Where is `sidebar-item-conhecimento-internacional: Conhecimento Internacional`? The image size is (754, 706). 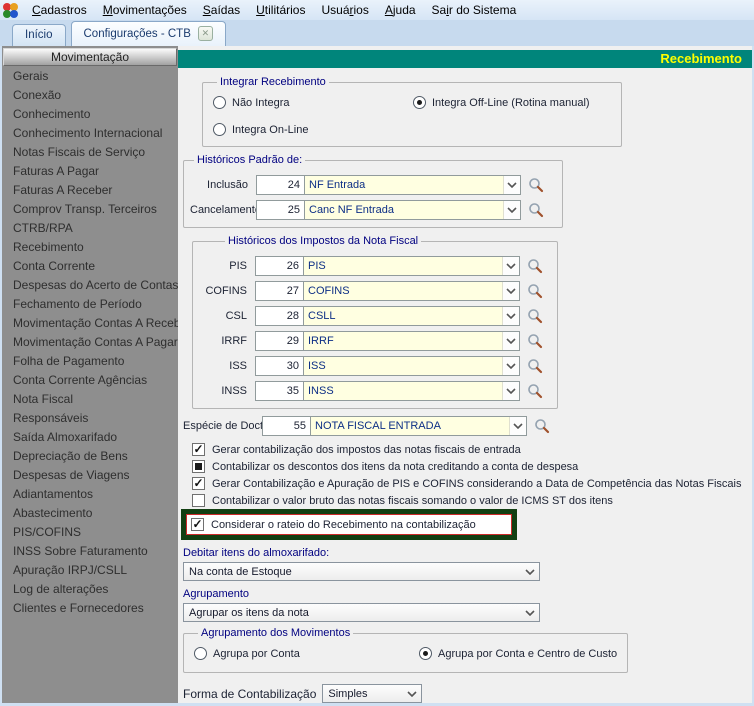 sidebar-item-conhecimento-internacional: Conhecimento Internacional is located at coordinates (90, 133).